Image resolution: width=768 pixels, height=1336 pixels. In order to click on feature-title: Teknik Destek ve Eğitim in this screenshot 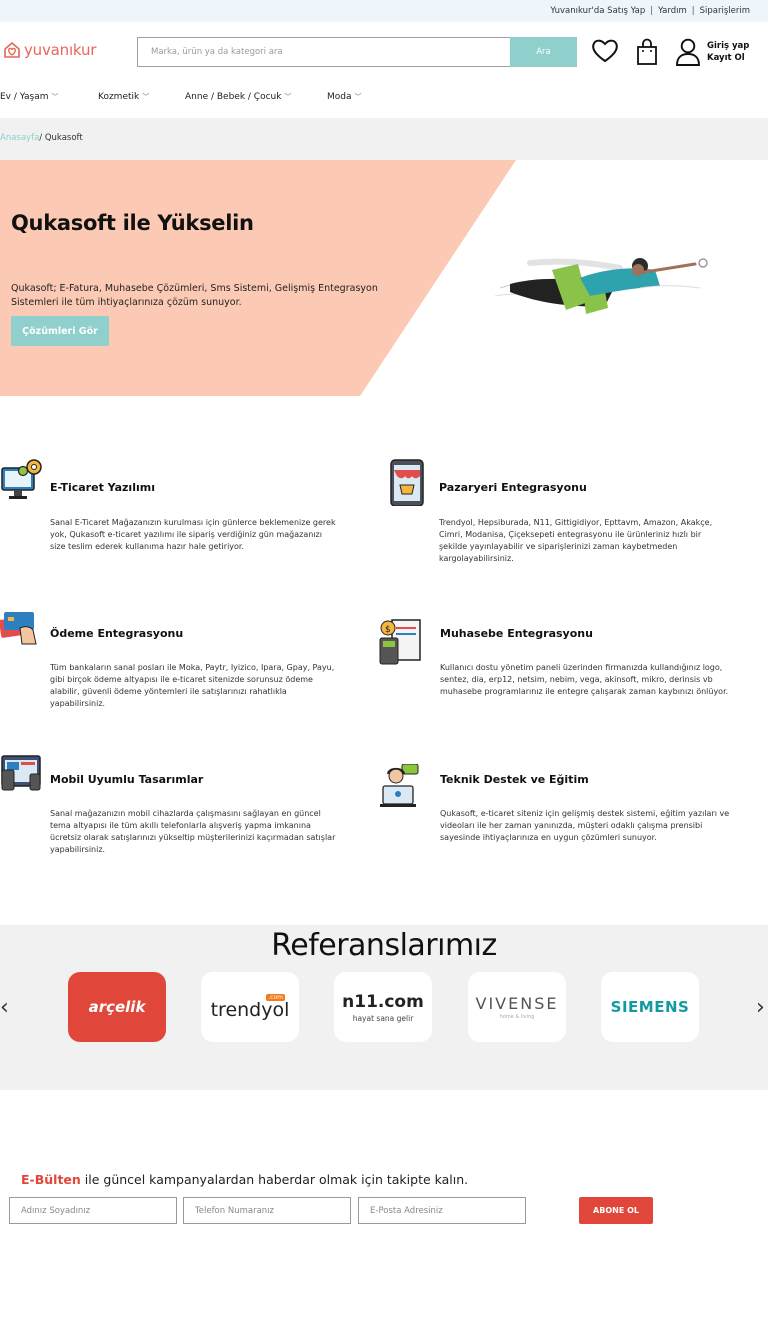, I will do `click(514, 779)`.